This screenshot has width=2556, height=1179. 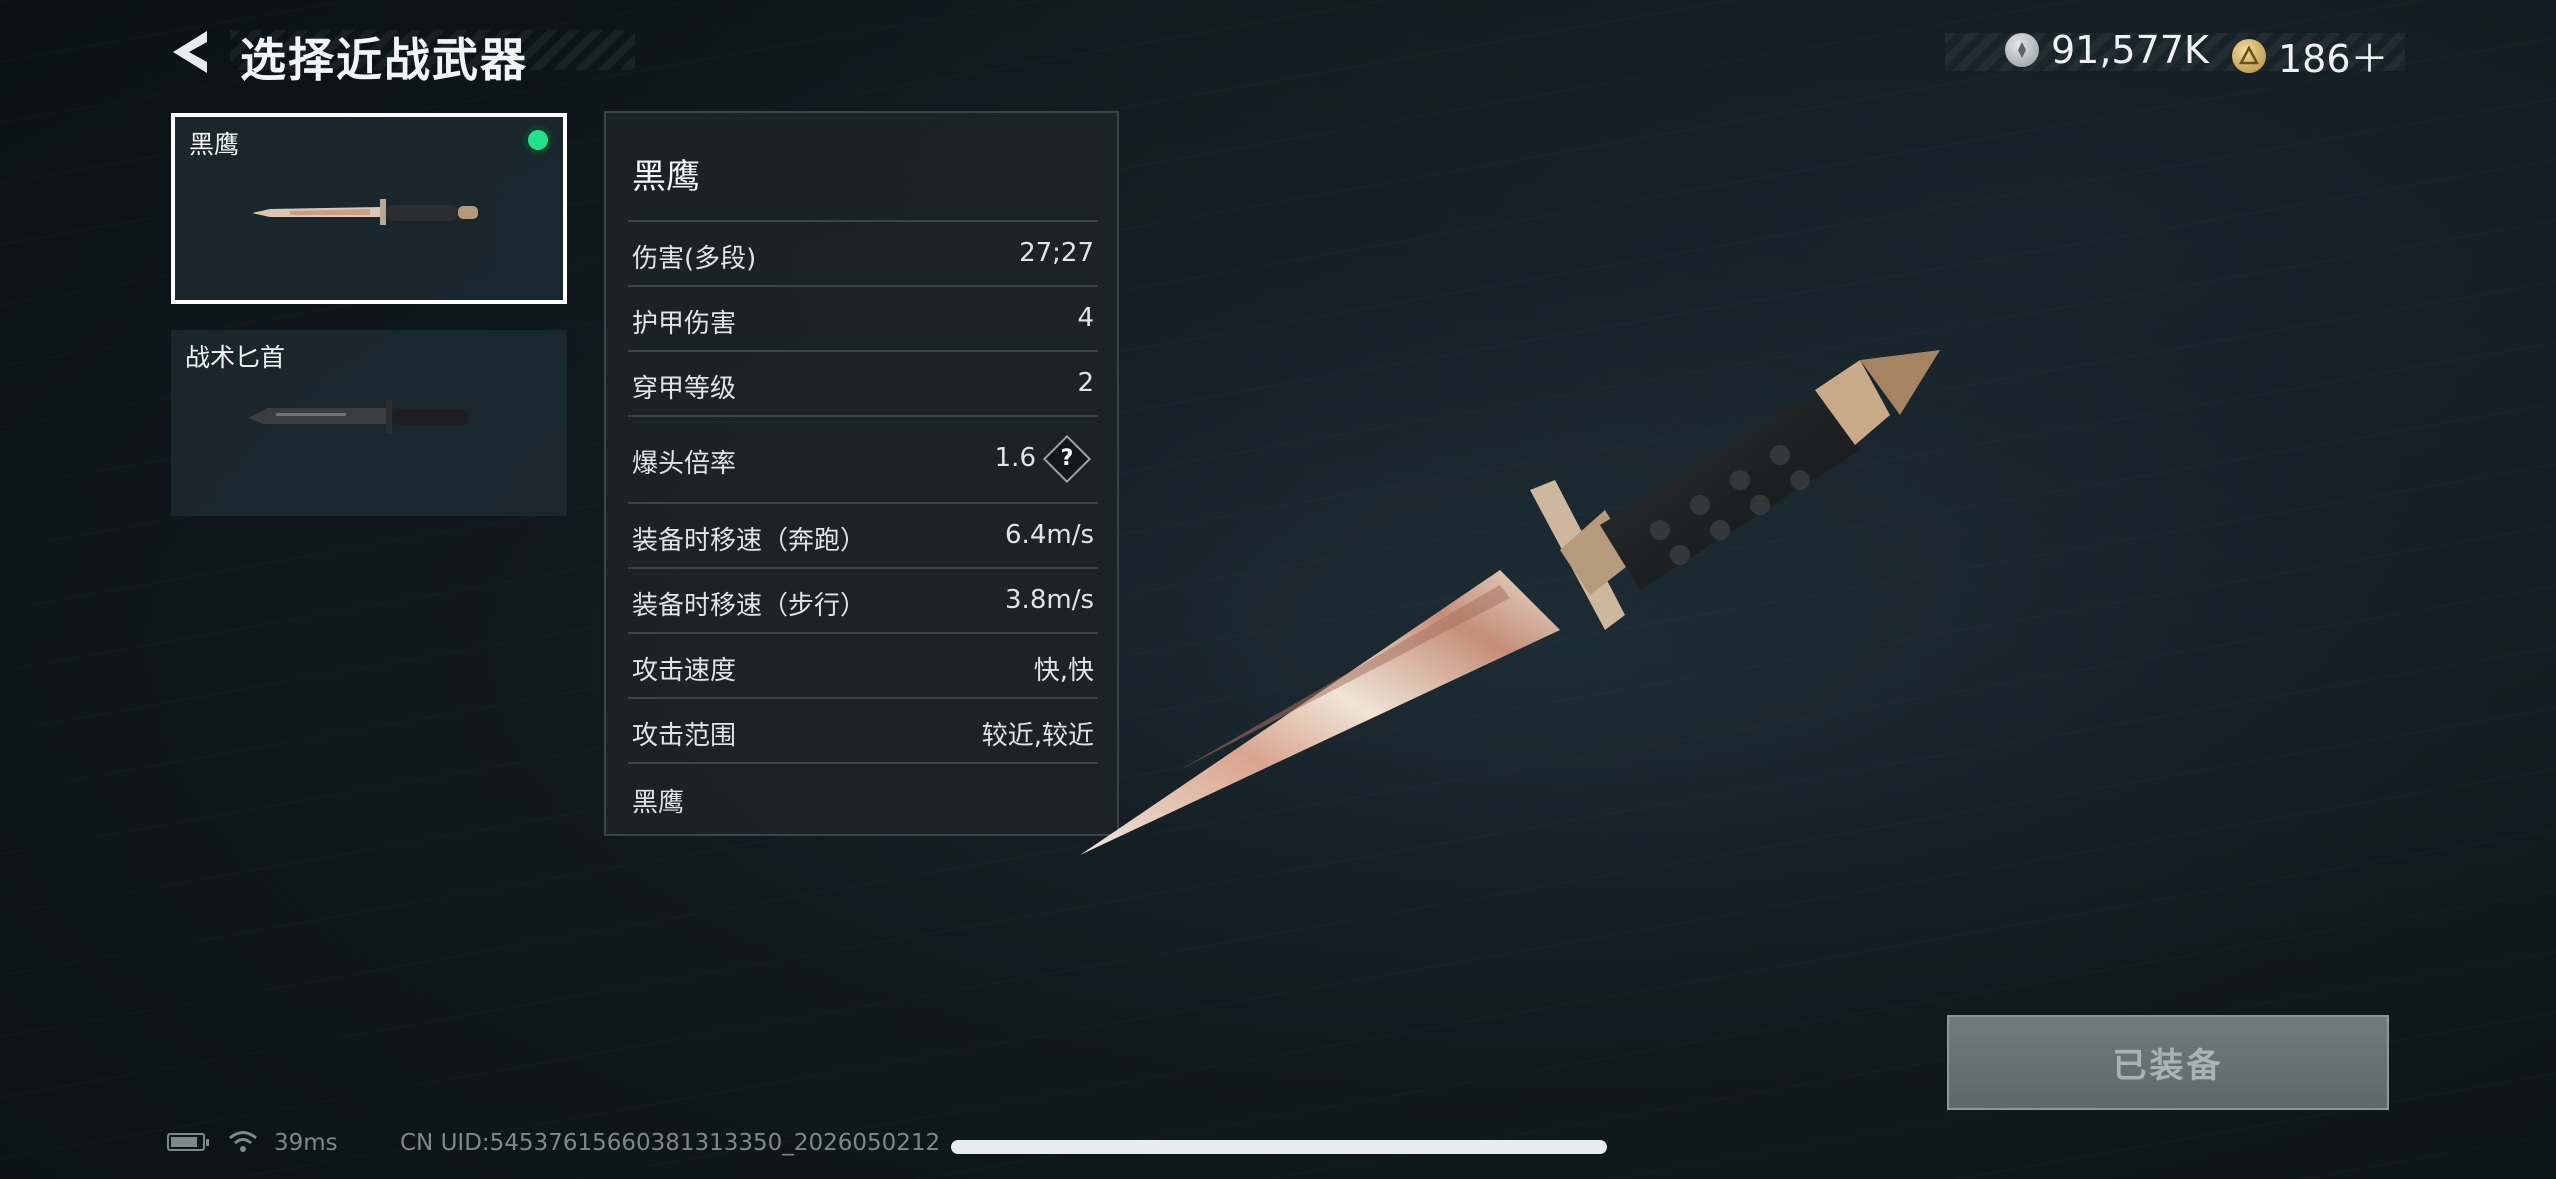 I want to click on stat-label: 伤害(多段), so click(x=694, y=259).